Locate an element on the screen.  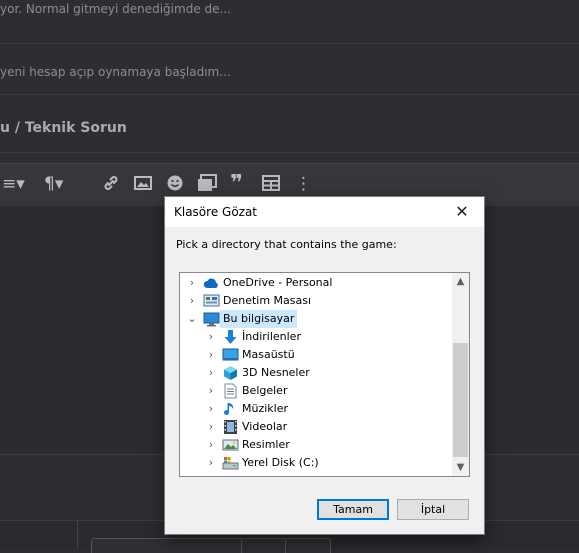
tree-item-label: Resimler is located at coordinates (266, 444).